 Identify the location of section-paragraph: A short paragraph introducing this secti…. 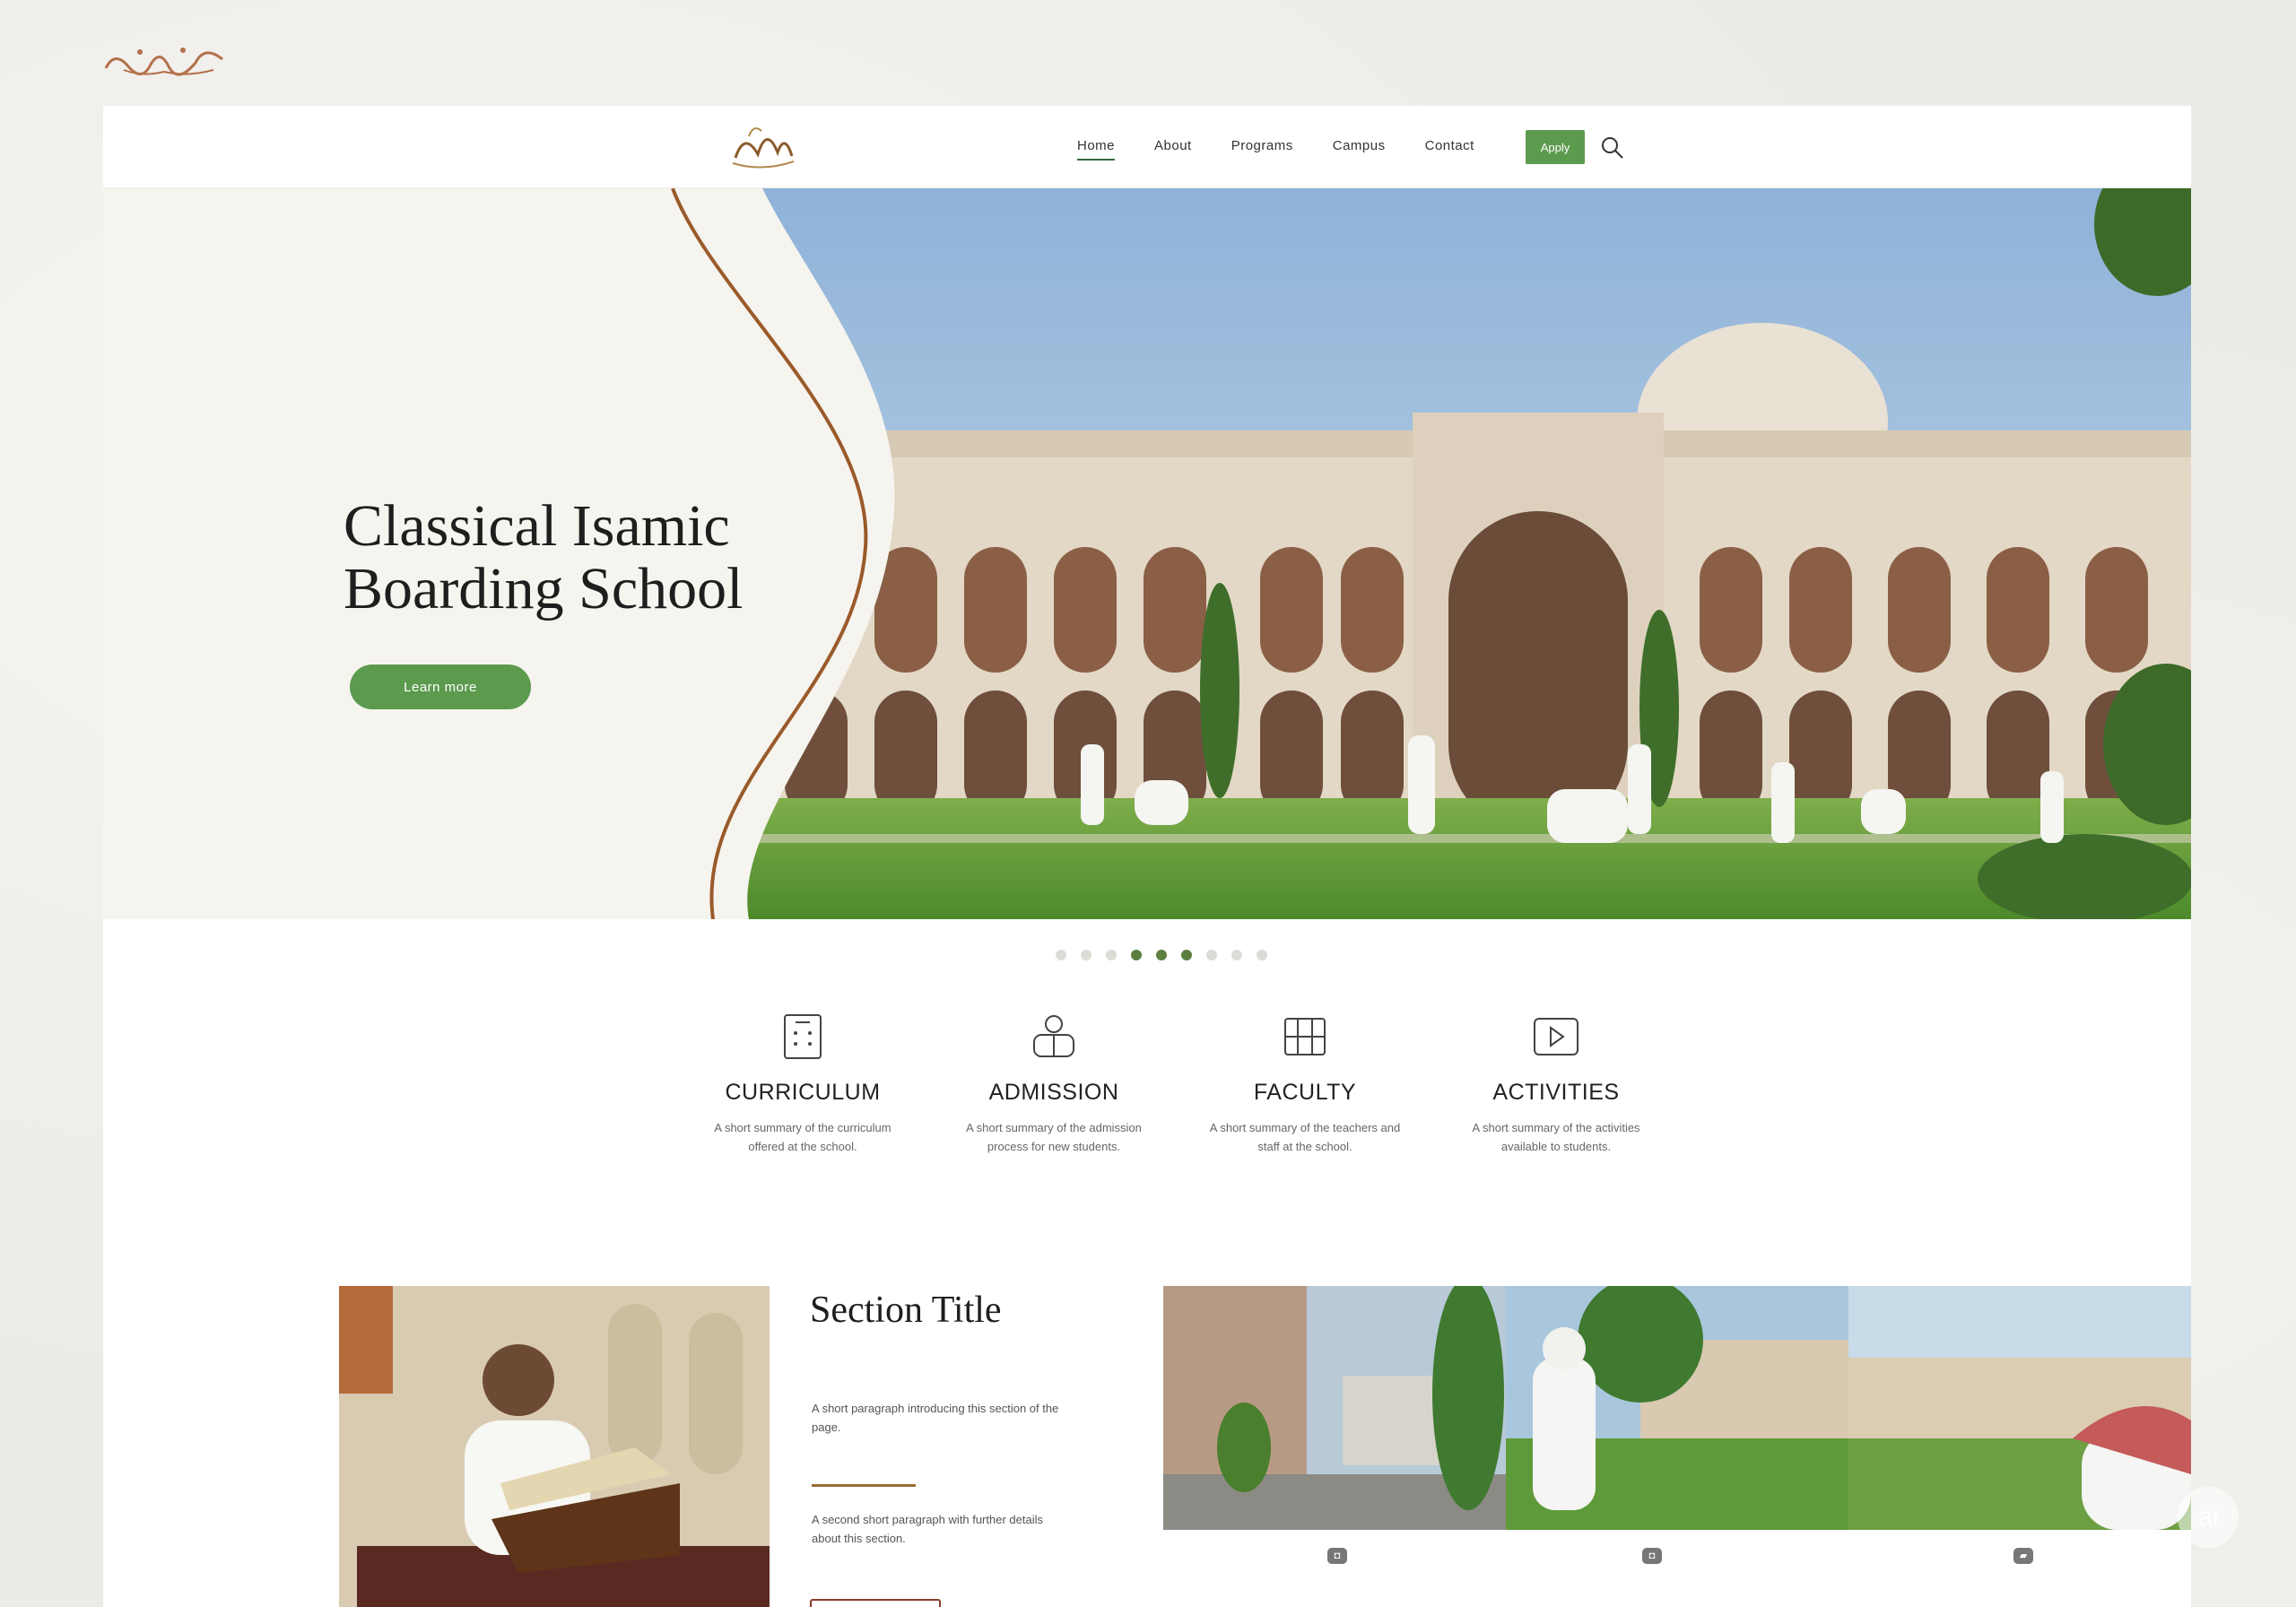
(935, 1418).